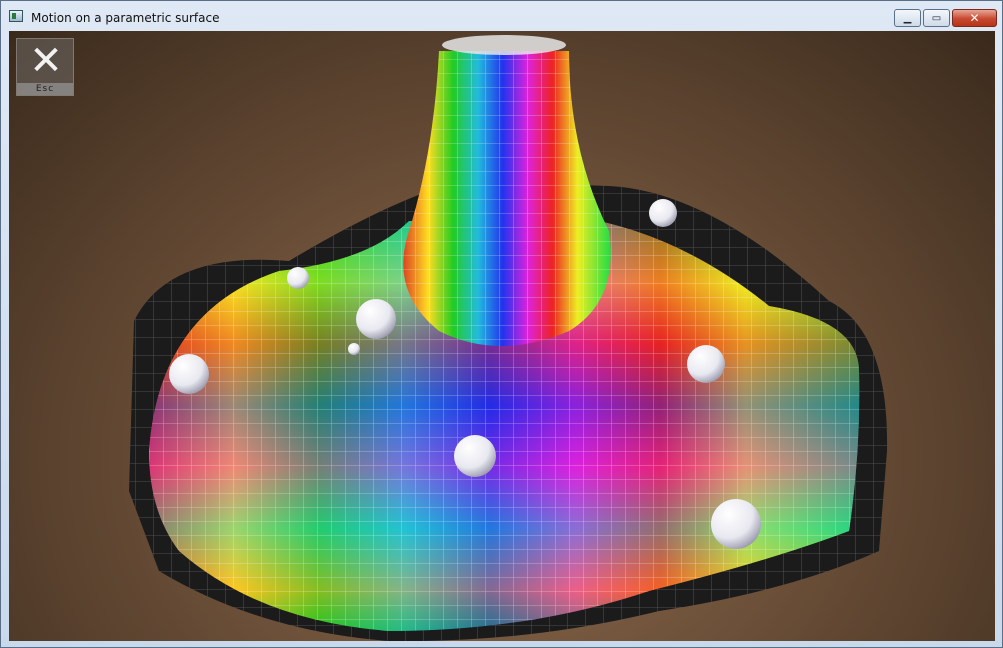 The image size is (1003, 648). I want to click on window-controls: ▁ ▭ ✕, so click(944, 18).